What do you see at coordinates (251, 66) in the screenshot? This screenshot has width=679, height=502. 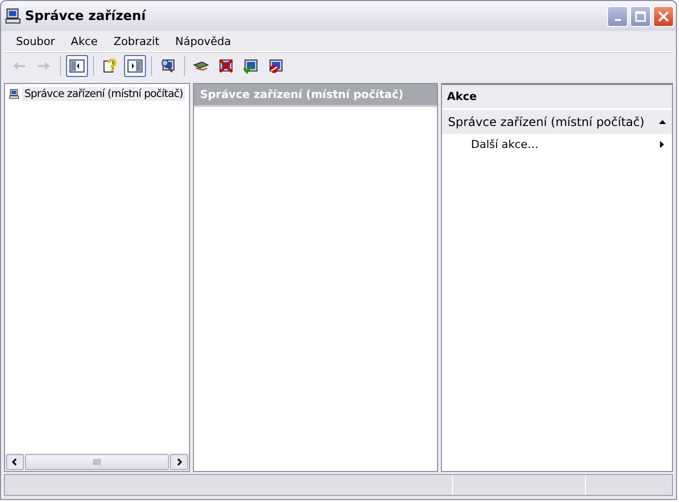 I see `monitor-check-icon` at bounding box center [251, 66].